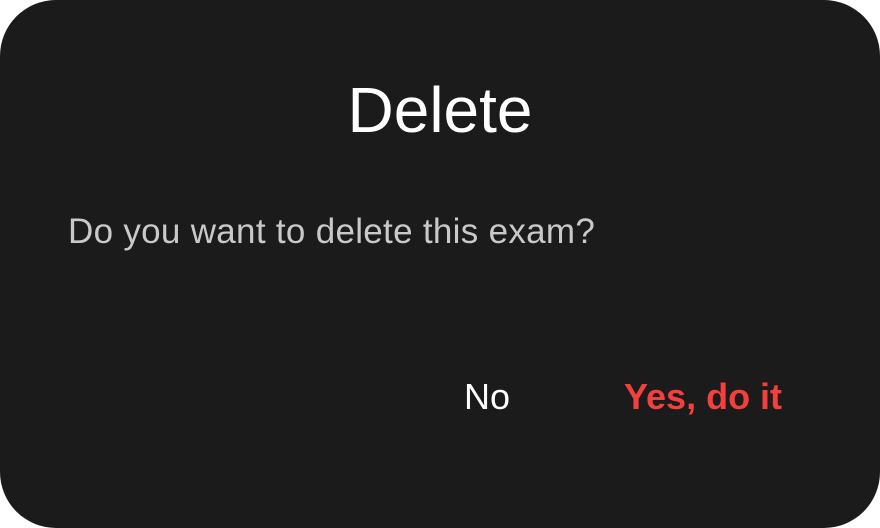 The image size is (880, 528). I want to click on dialog-message: Do you want to delete this exam?, so click(332, 231).